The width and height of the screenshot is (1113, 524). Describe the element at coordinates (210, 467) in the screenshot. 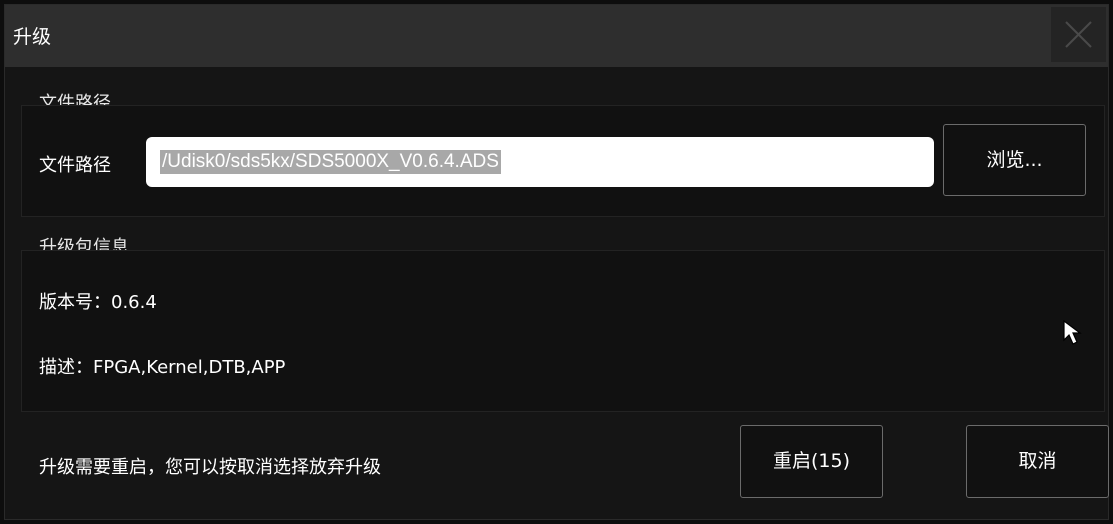

I see `restart-notice: 升级需要重启，您可以按取消选择放弃升级` at that location.